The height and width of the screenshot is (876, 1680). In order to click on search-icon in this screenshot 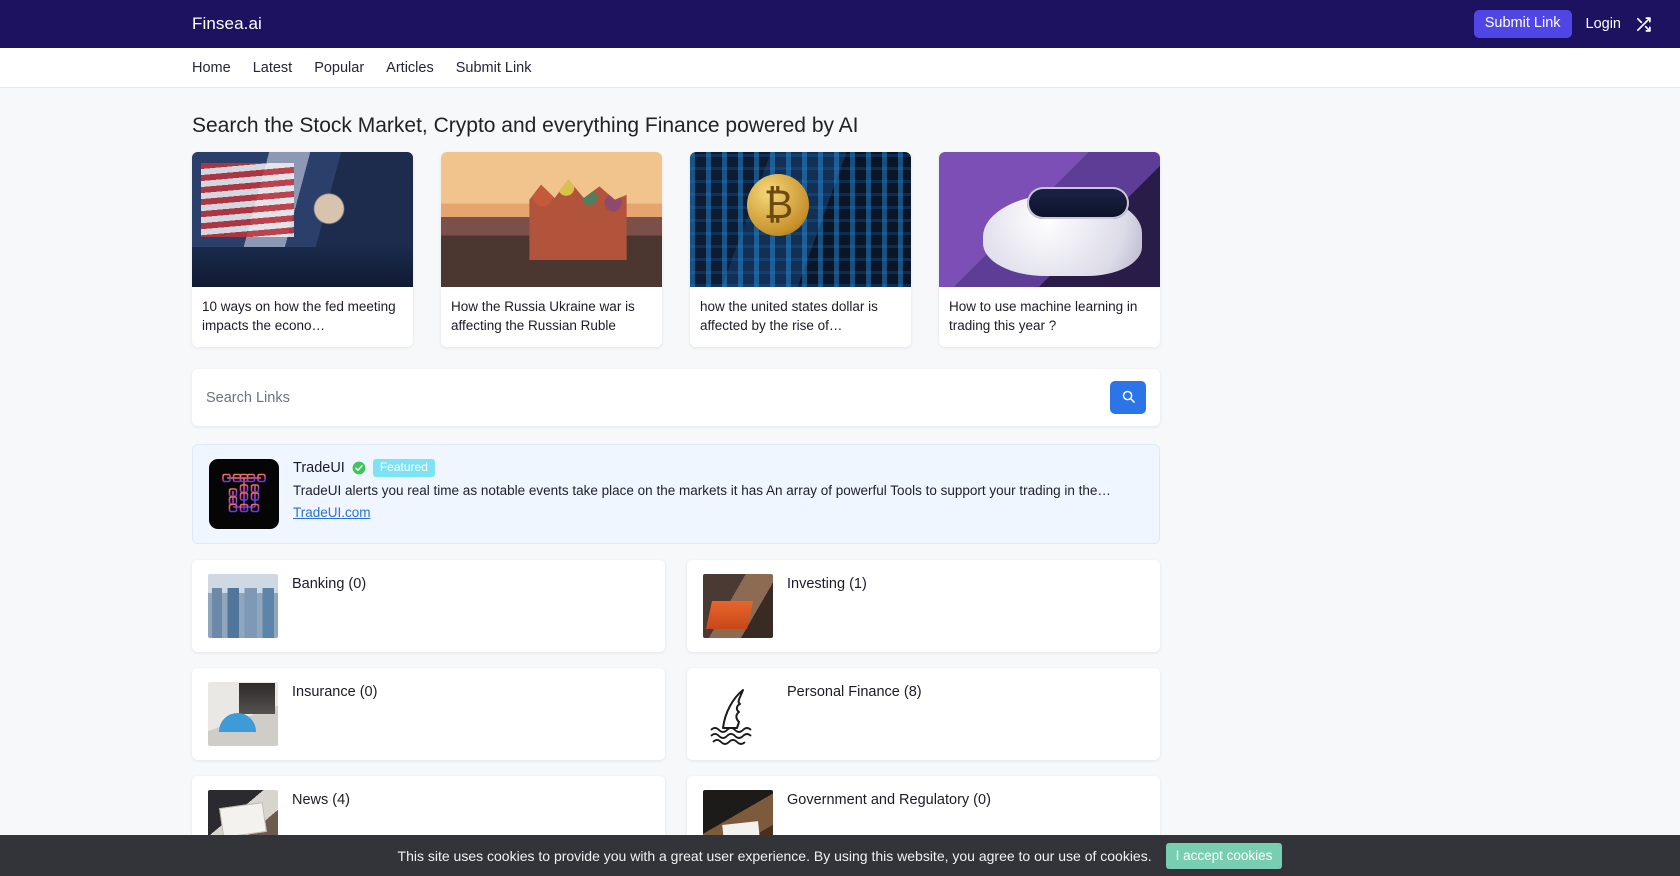, I will do `click(1128, 398)`.